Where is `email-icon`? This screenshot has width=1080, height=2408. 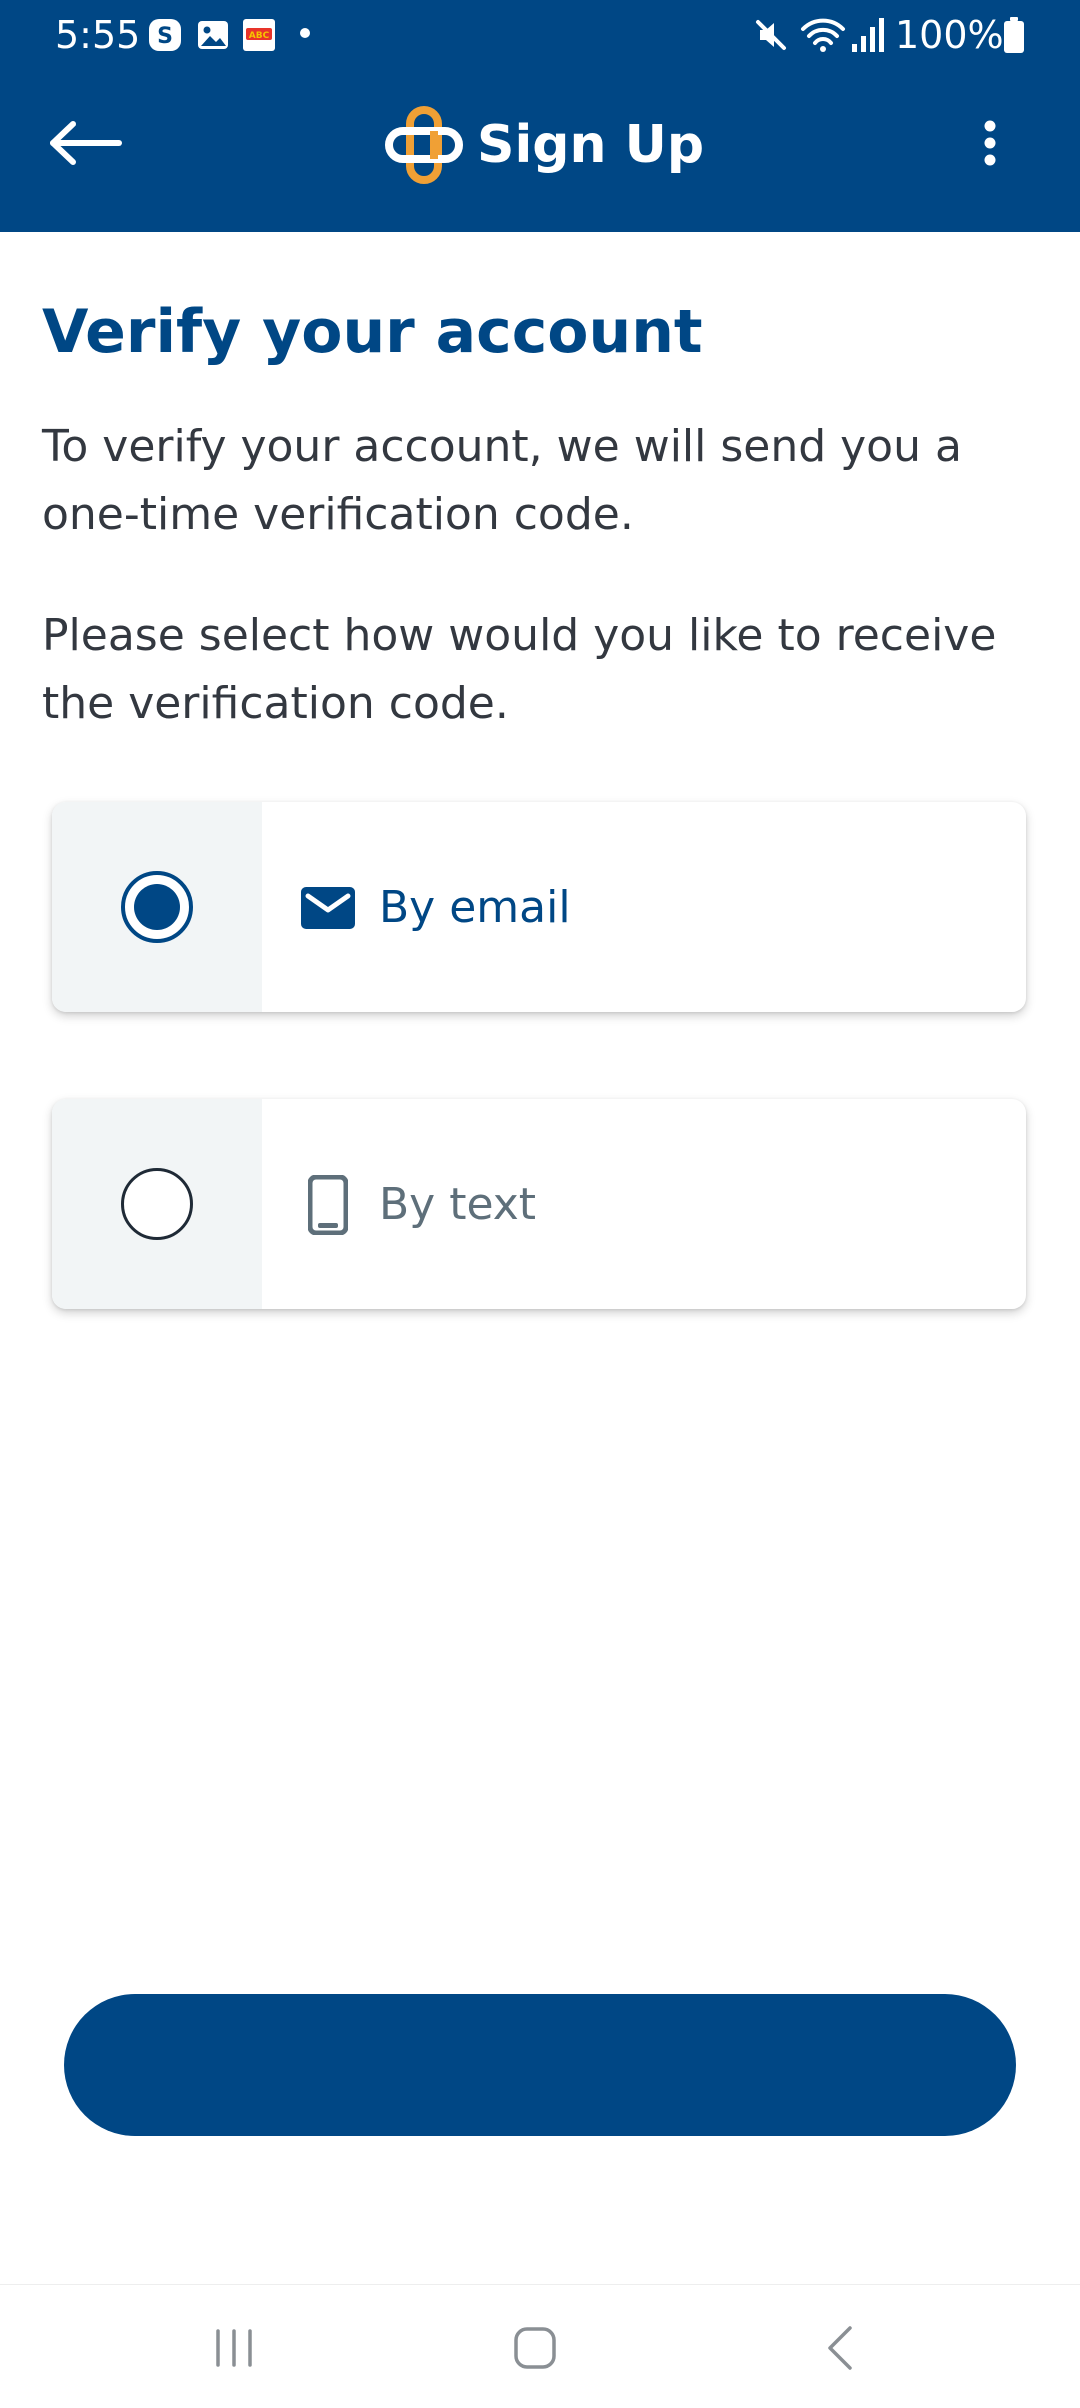
email-icon is located at coordinates (328, 908).